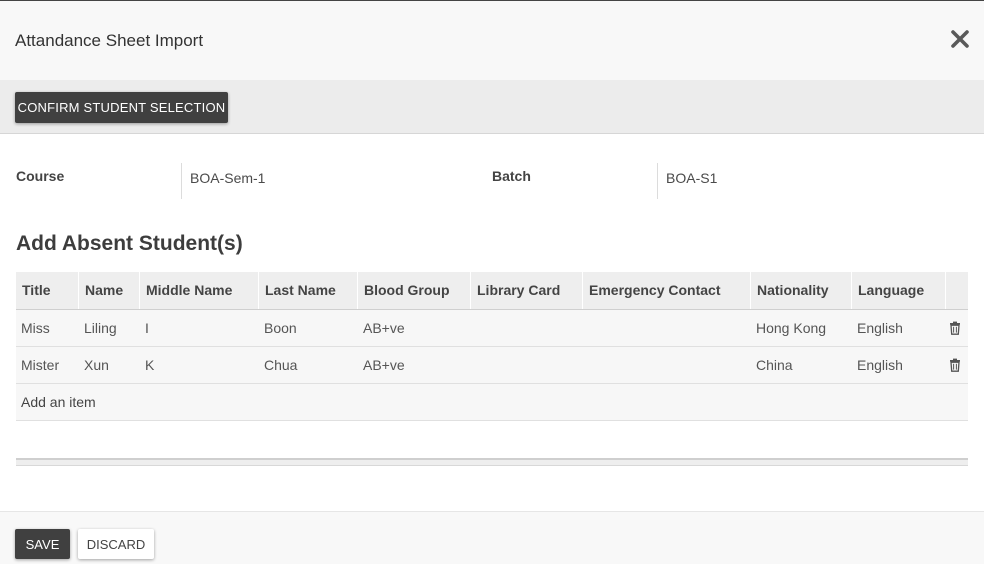  What do you see at coordinates (147, 365) in the screenshot?
I see `cell-middle-name: K` at bounding box center [147, 365].